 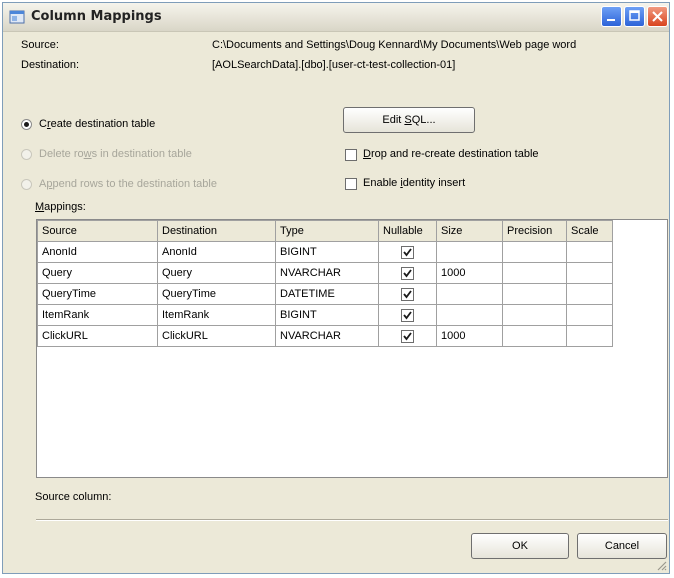 I want to click on table-row: ClickURL ClickURL NVARCHAR 1000, so click(x=325, y=336).